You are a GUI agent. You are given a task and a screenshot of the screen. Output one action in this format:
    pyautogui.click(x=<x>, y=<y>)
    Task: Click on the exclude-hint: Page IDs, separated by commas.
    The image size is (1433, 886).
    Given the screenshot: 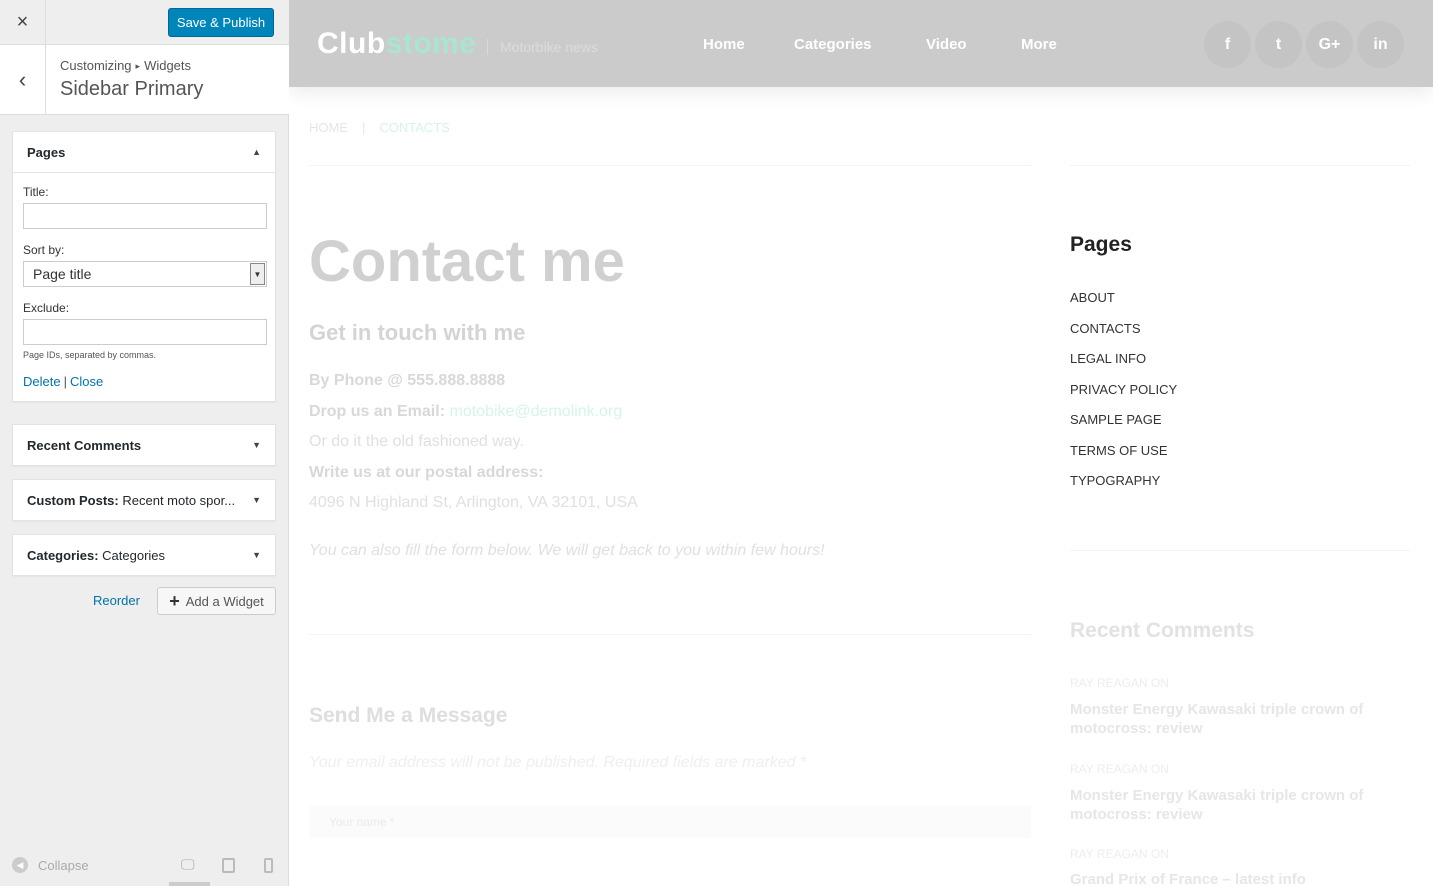 What is the action you would take?
    pyautogui.click(x=90, y=355)
    